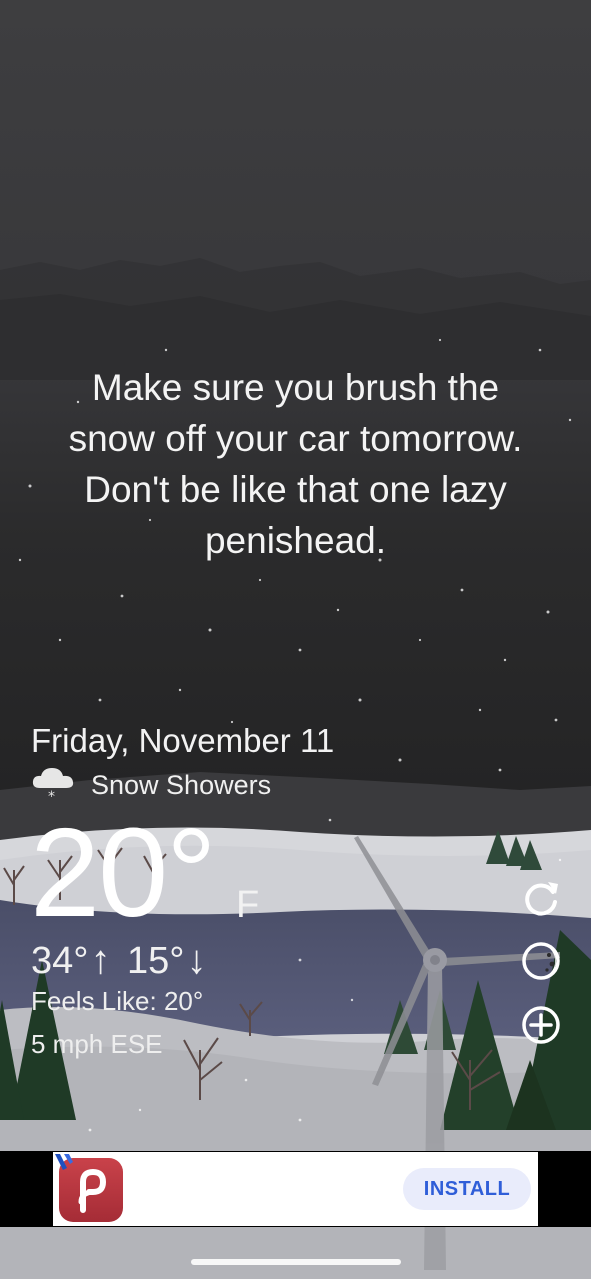 The height and width of the screenshot is (1279, 591). Describe the element at coordinates (295, 387) in the screenshot. I see `message-line: Make sure you brush the` at that location.